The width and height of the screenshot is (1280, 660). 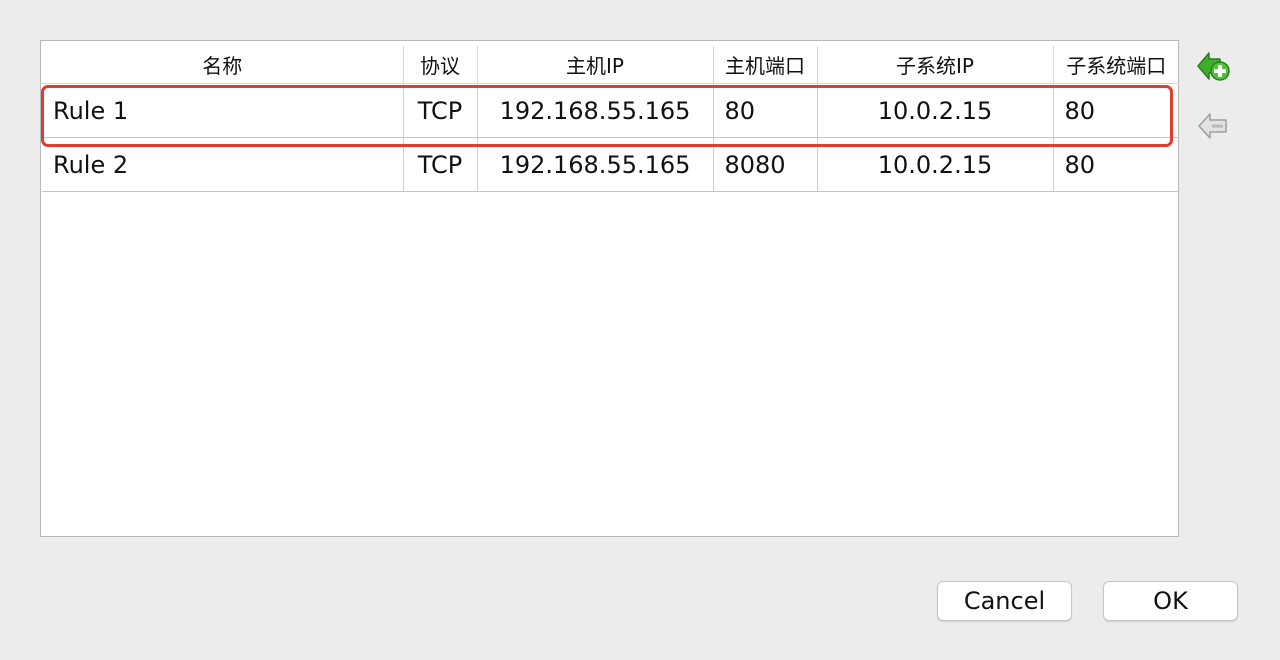 What do you see at coordinates (1170, 601) in the screenshot?
I see `ok-button: OK` at bounding box center [1170, 601].